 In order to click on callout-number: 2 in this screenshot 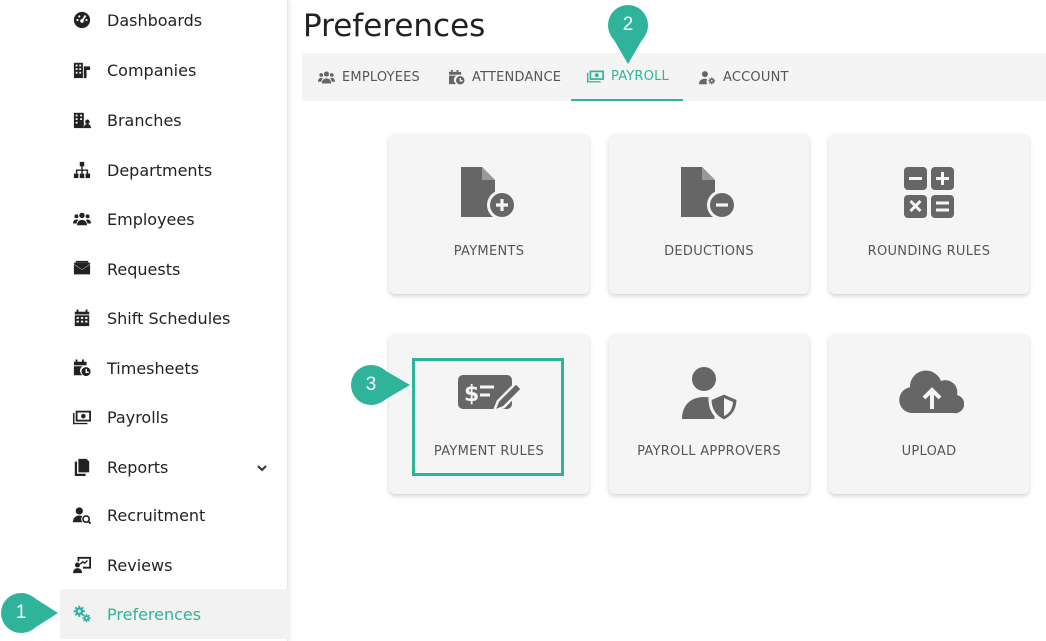, I will do `click(628, 24)`.